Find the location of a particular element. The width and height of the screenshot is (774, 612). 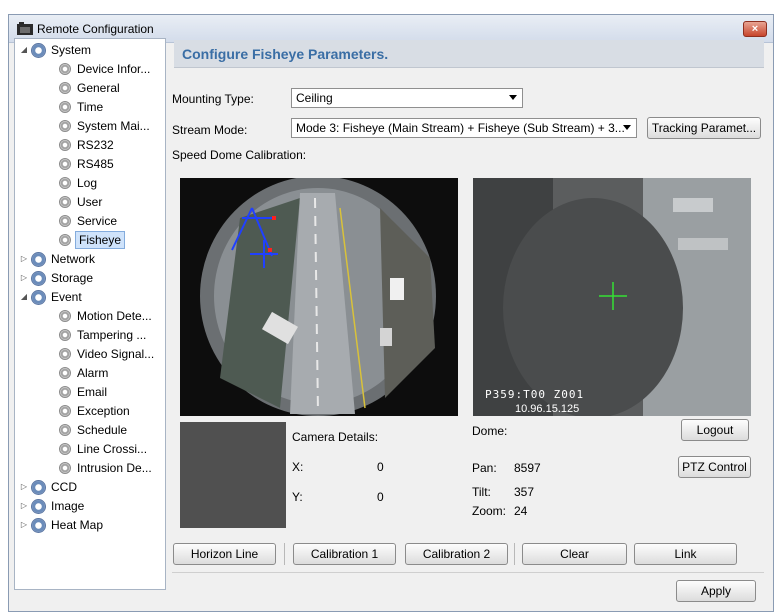

calibration-1-button: Calibration 1 is located at coordinates (344, 554).